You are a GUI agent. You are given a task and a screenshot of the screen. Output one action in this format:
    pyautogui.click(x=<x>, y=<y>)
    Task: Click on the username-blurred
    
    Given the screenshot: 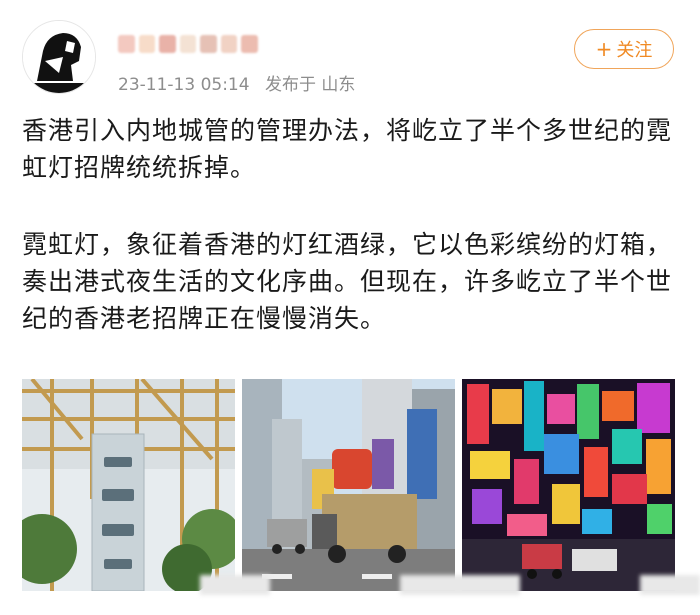 What is the action you would take?
    pyautogui.click(x=188, y=44)
    